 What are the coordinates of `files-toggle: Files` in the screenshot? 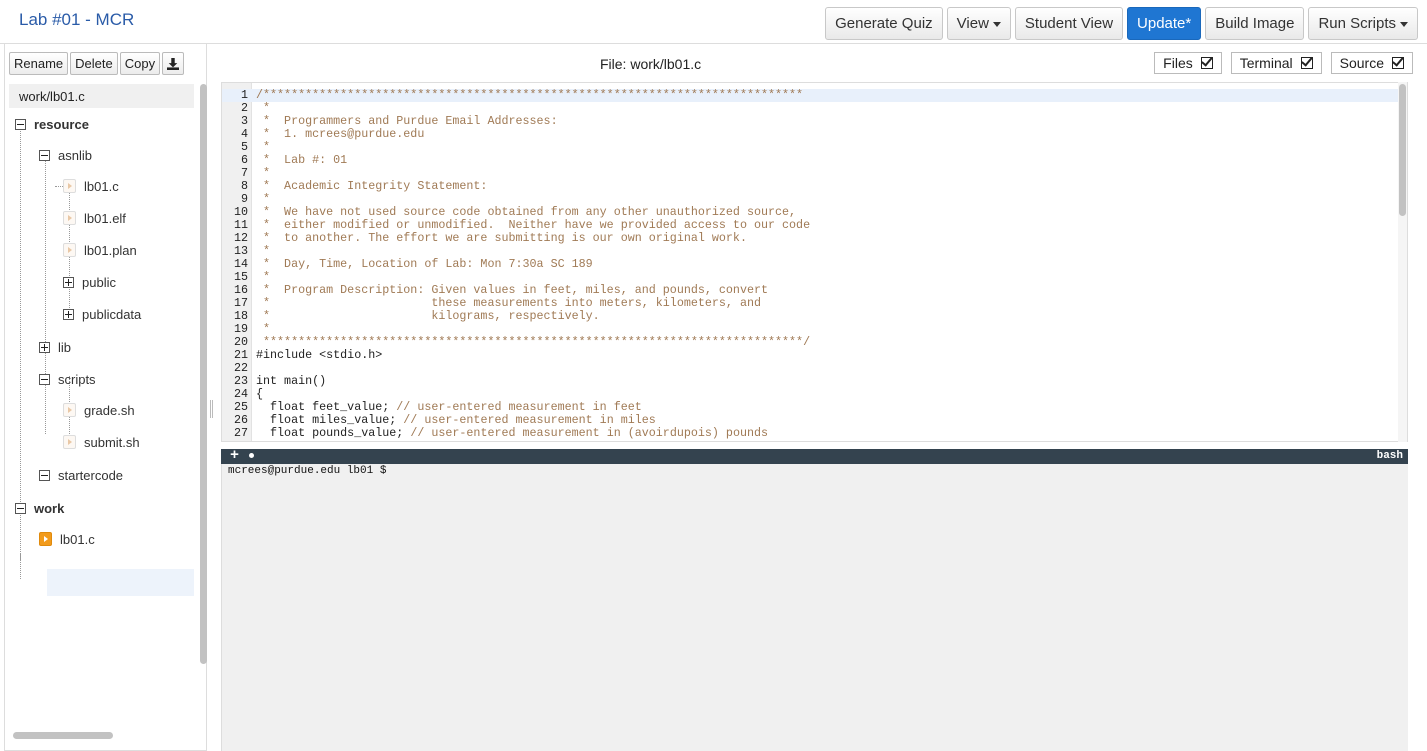 It's located at (1188, 63).